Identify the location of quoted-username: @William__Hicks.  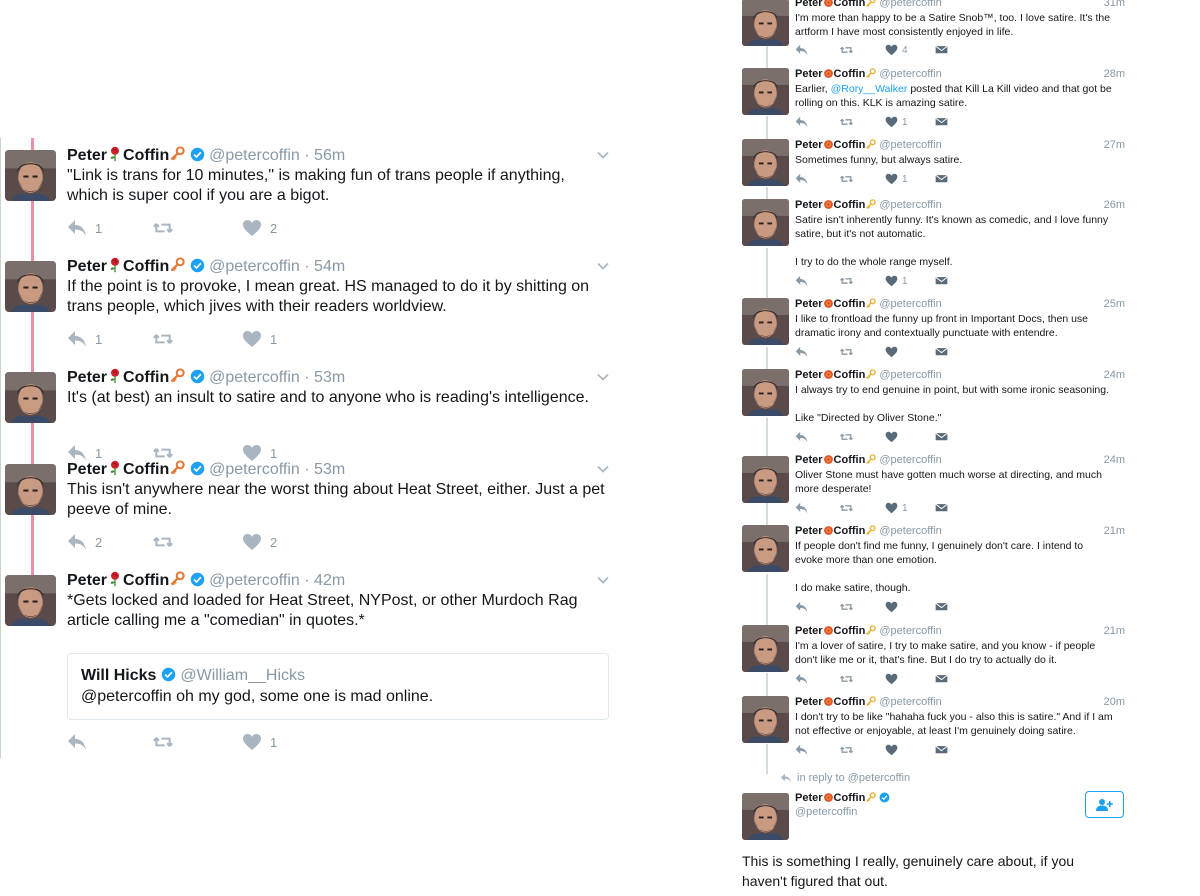
(242, 675).